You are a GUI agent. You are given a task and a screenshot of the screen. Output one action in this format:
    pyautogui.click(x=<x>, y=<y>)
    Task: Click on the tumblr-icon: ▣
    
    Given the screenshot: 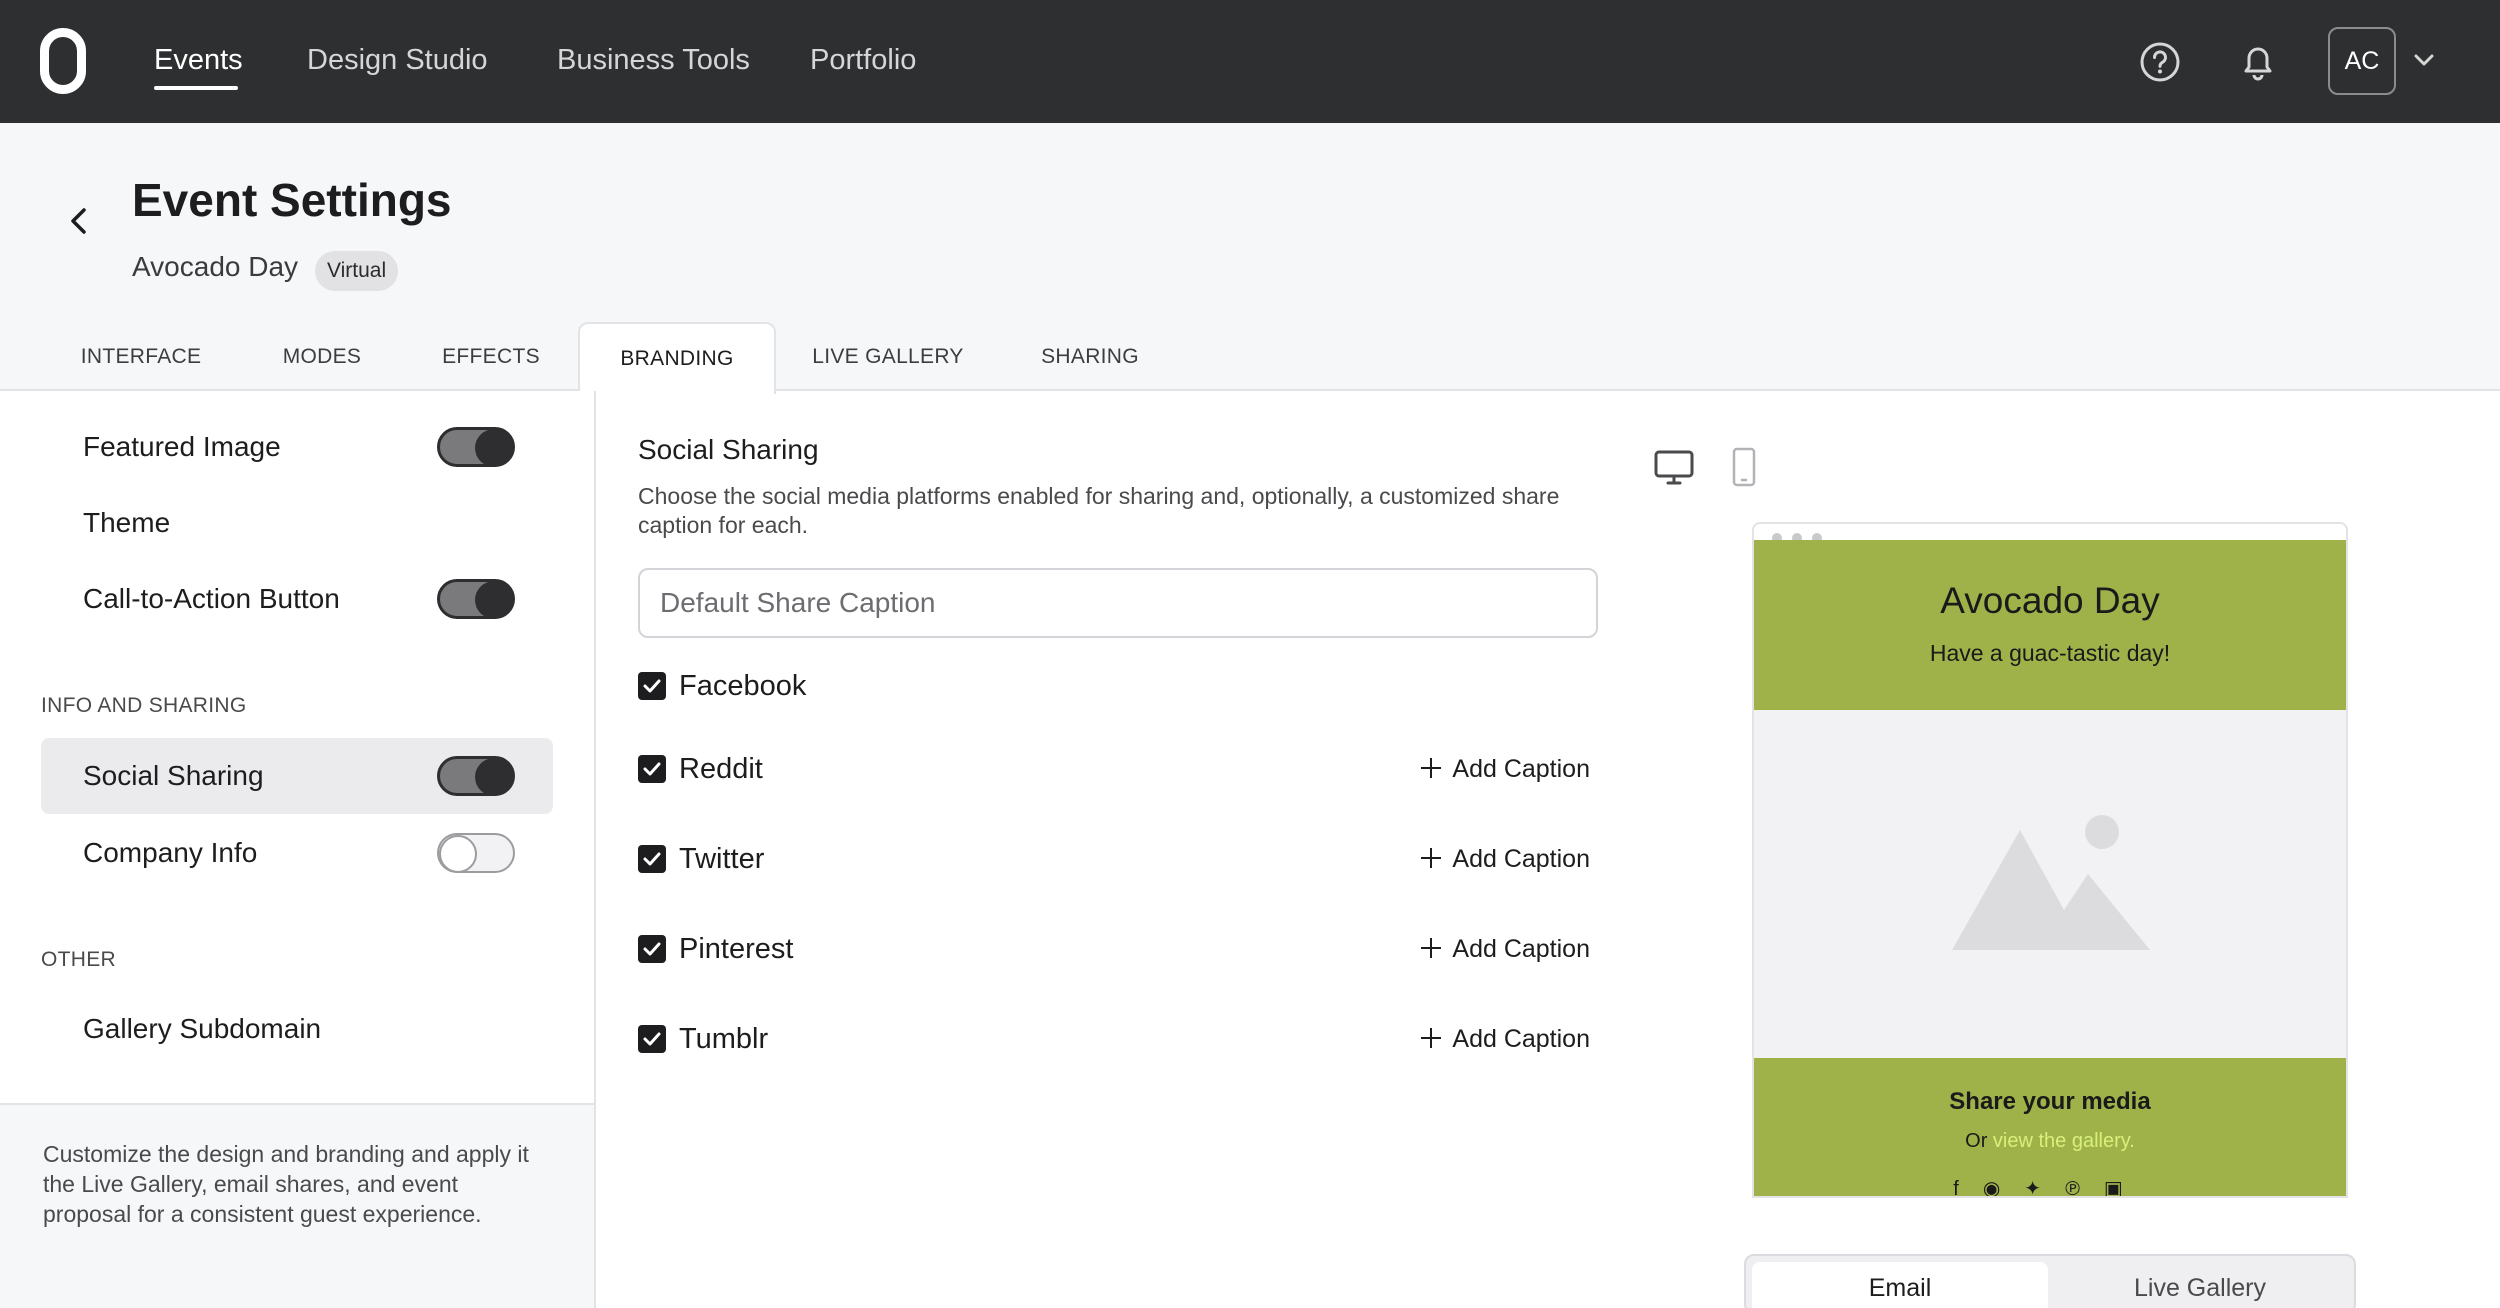 What is the action you would take?
    pyautogui.click(x=2125, y=1188)
    